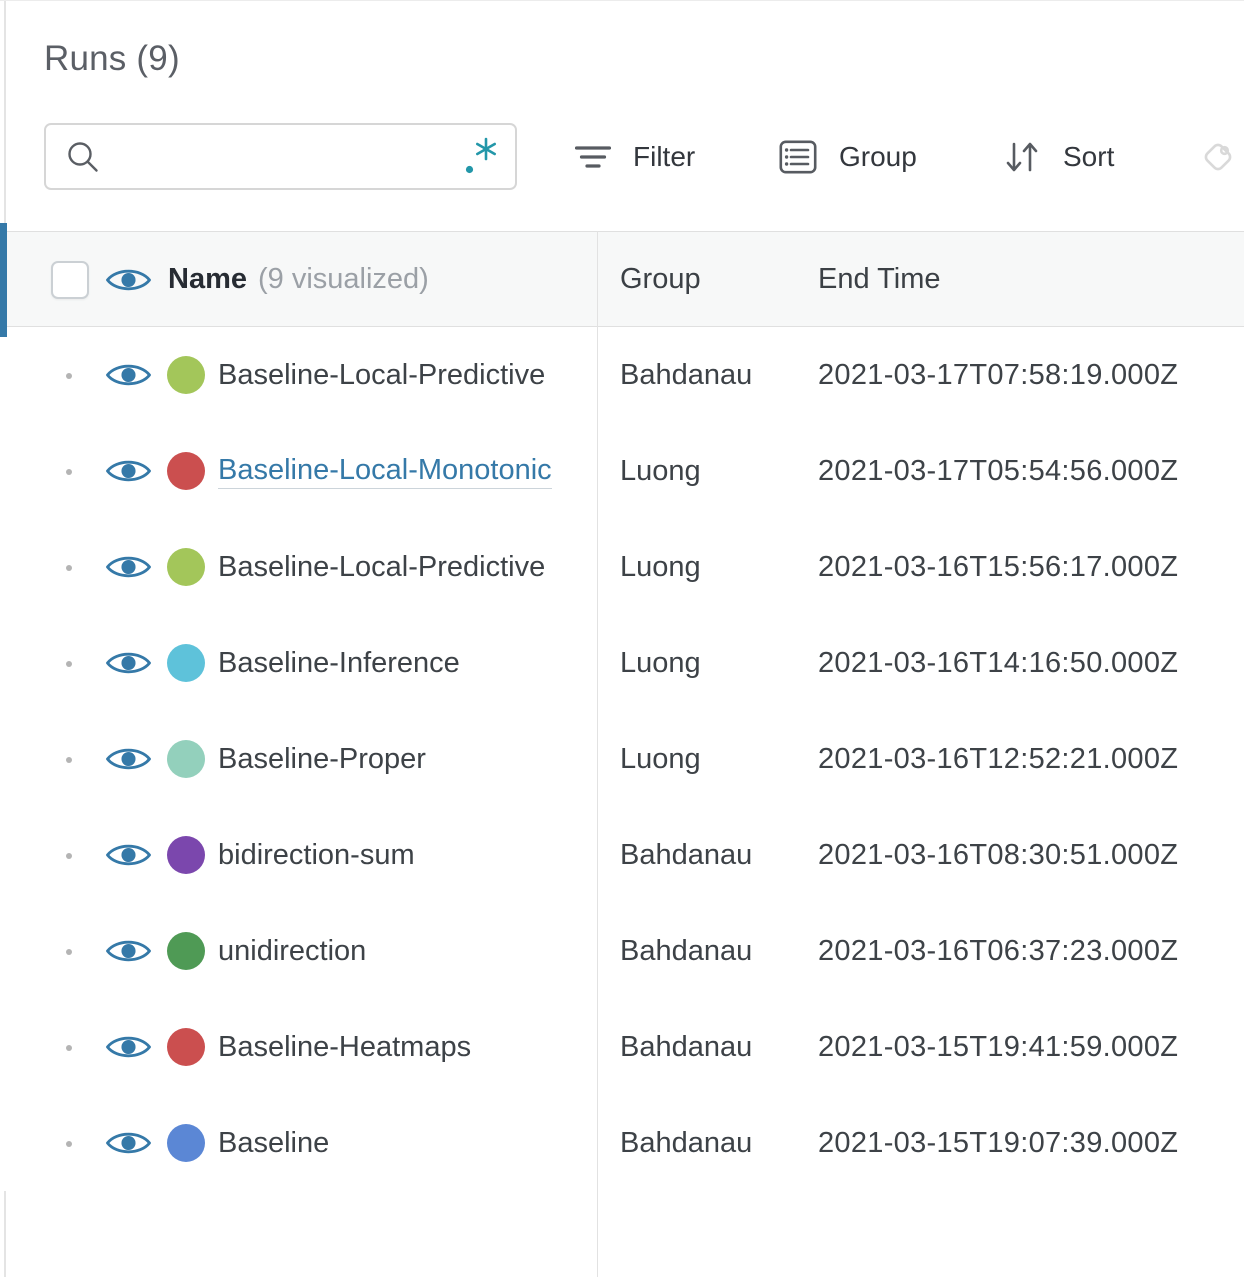  Describe the element at coordinates (70, 280) in the screenshot. I see `select-all-checkbox` at that location.